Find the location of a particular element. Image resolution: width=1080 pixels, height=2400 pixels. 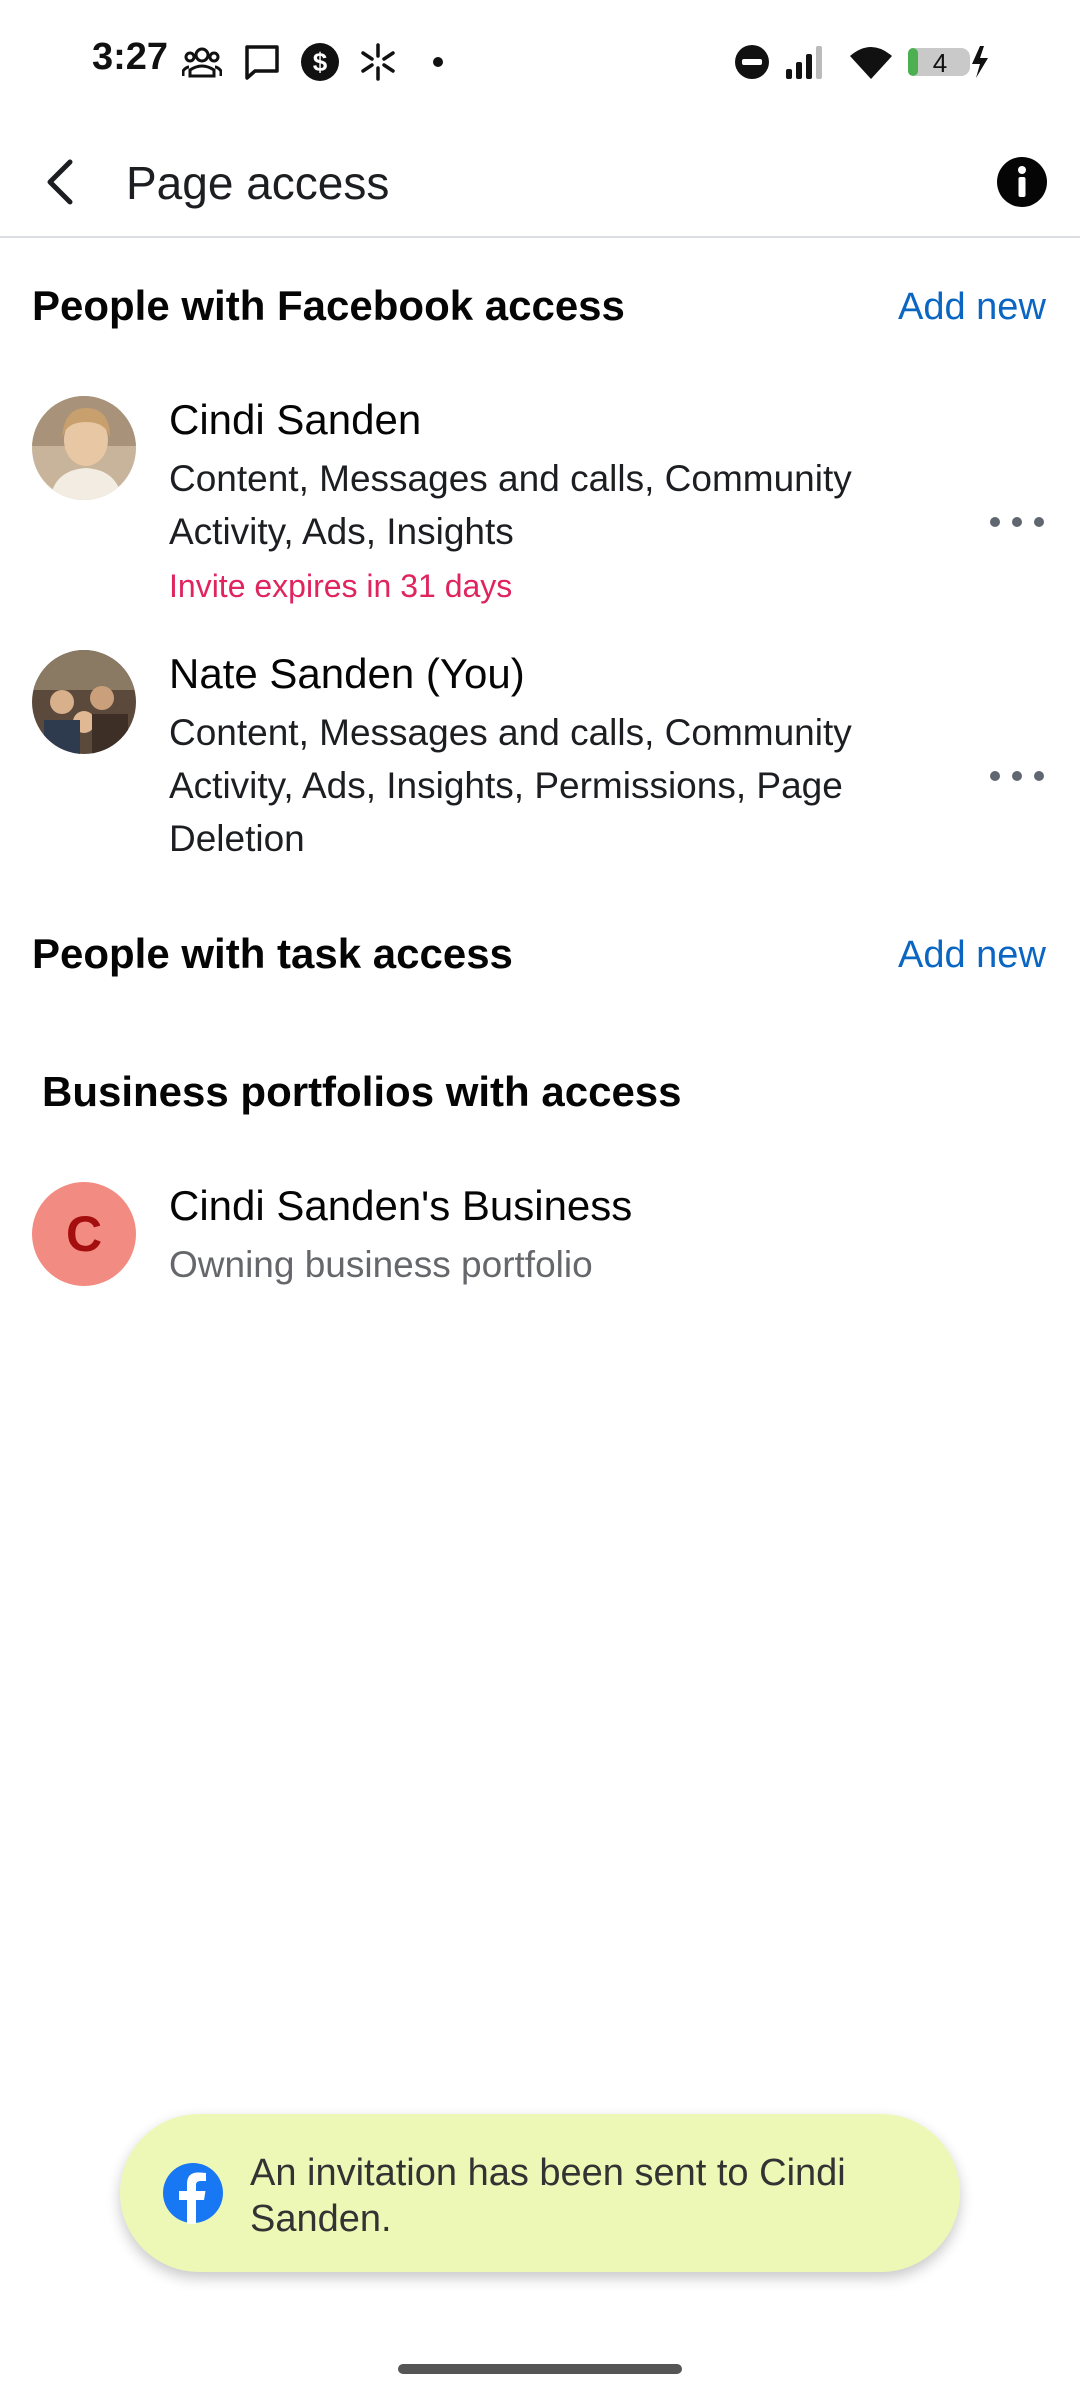

add-new-task-access-link: Add new is located at coordinates (972, 955).